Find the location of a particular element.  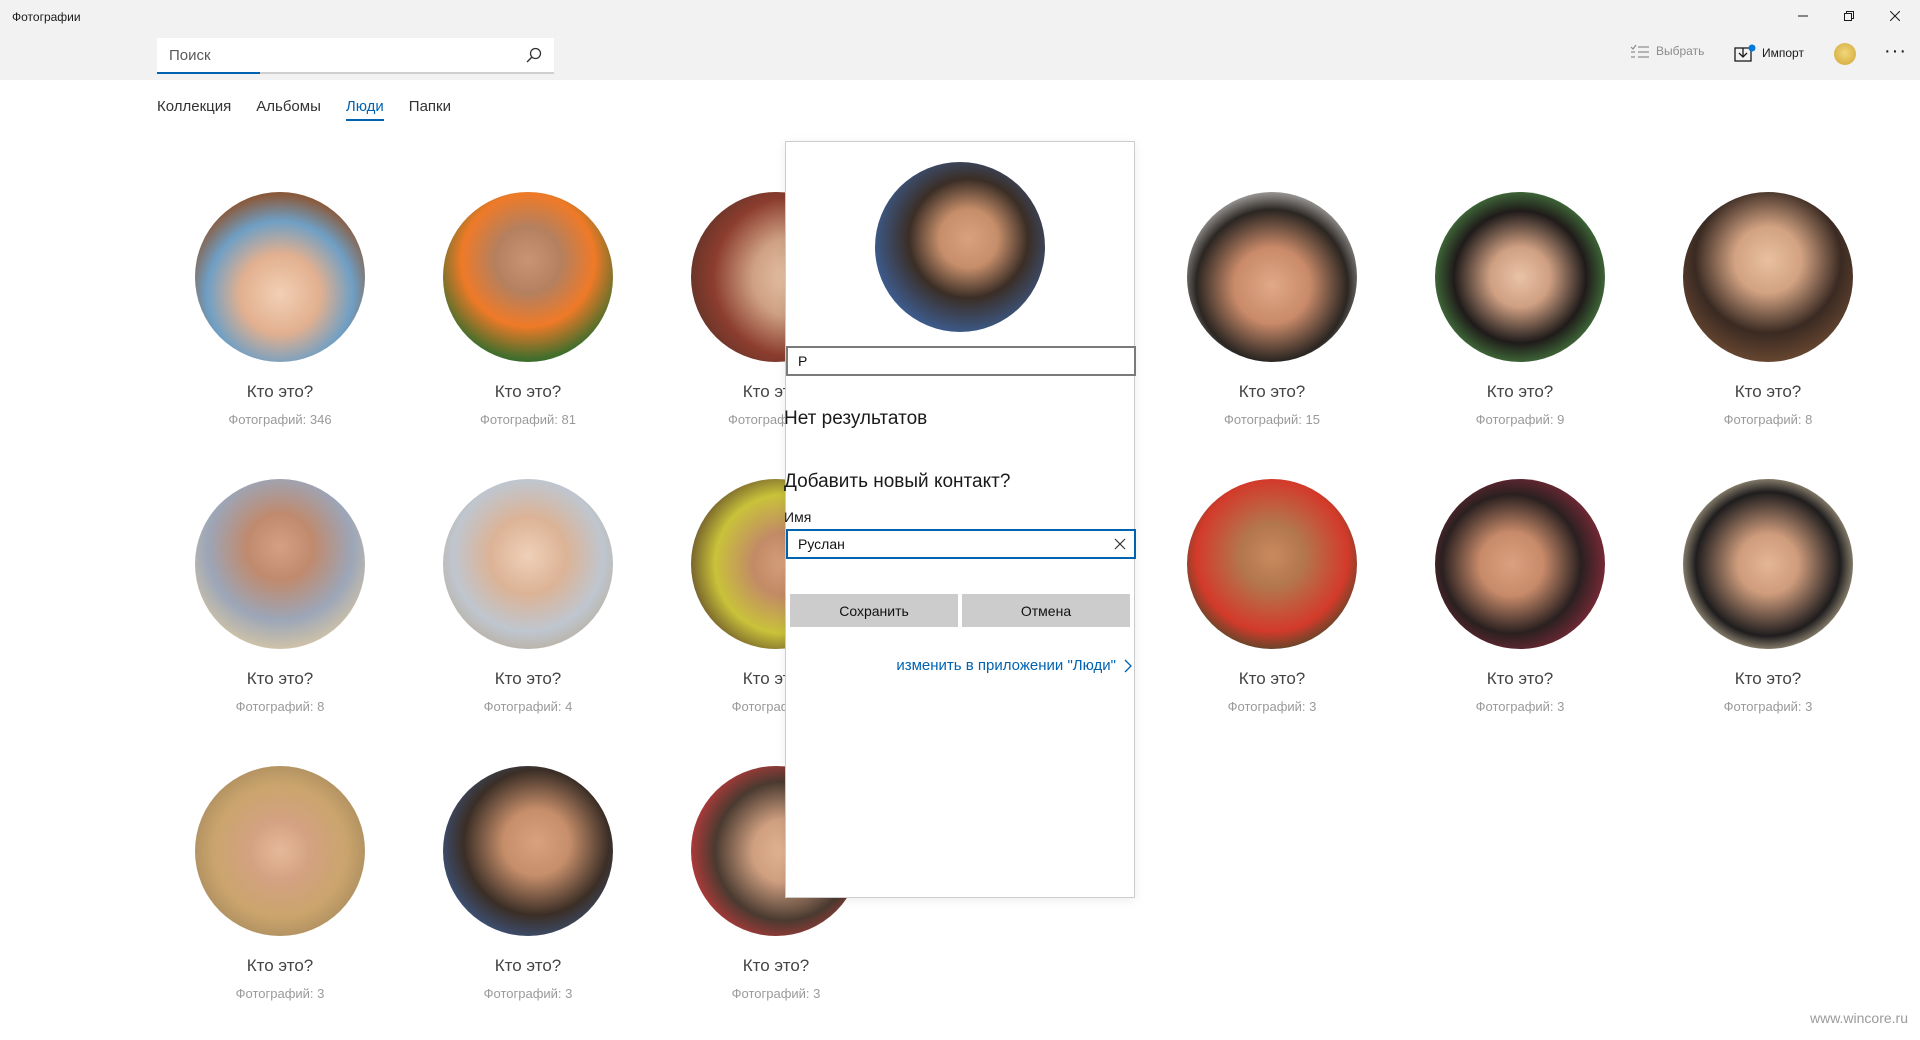

title-bar: Фотографии Выбрать is located at coordinates (960, 40).